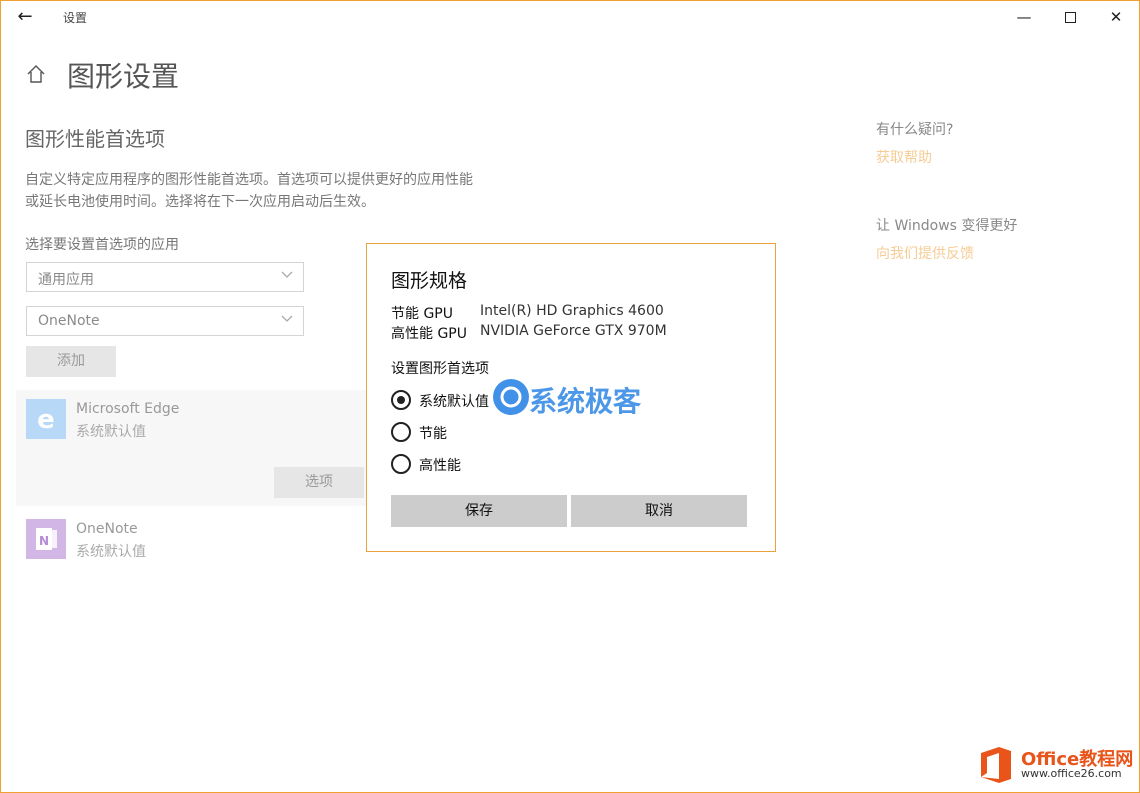 The image size is (1140, 793). I want to click on feedback-question: 让 Windows 变得更好, so click(947, 226).